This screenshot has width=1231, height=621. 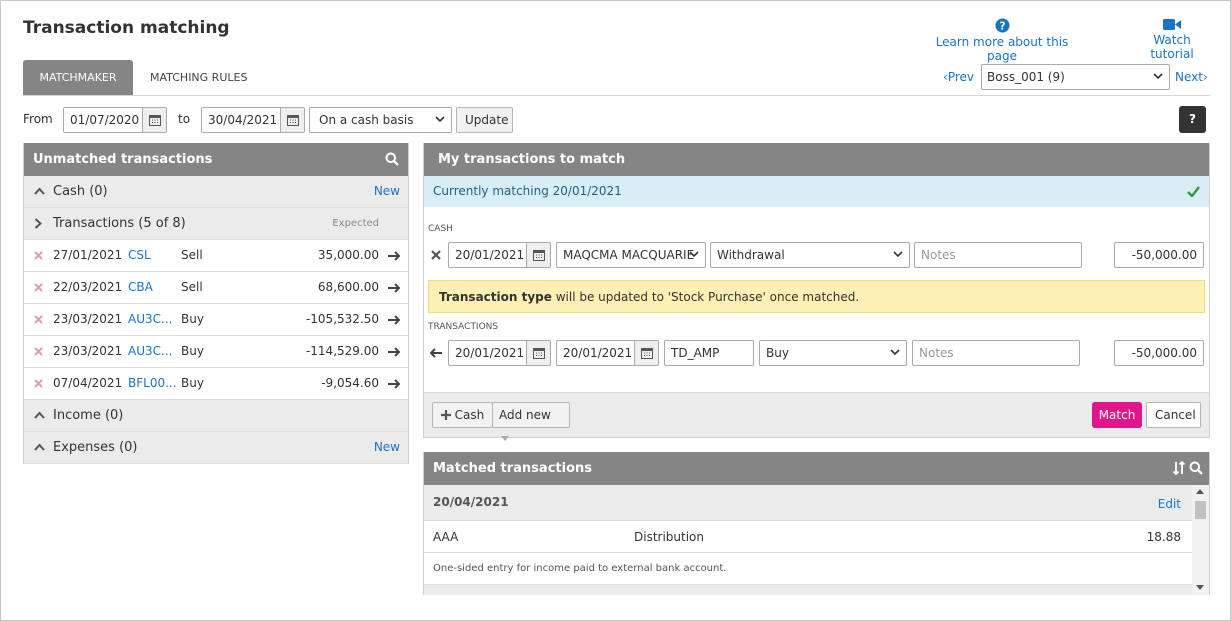 What do you see at coordinates (1159, 255) in the screenshot?
I see `cash-amount-field: -50,000.00` at bounding box center [1159, 255].